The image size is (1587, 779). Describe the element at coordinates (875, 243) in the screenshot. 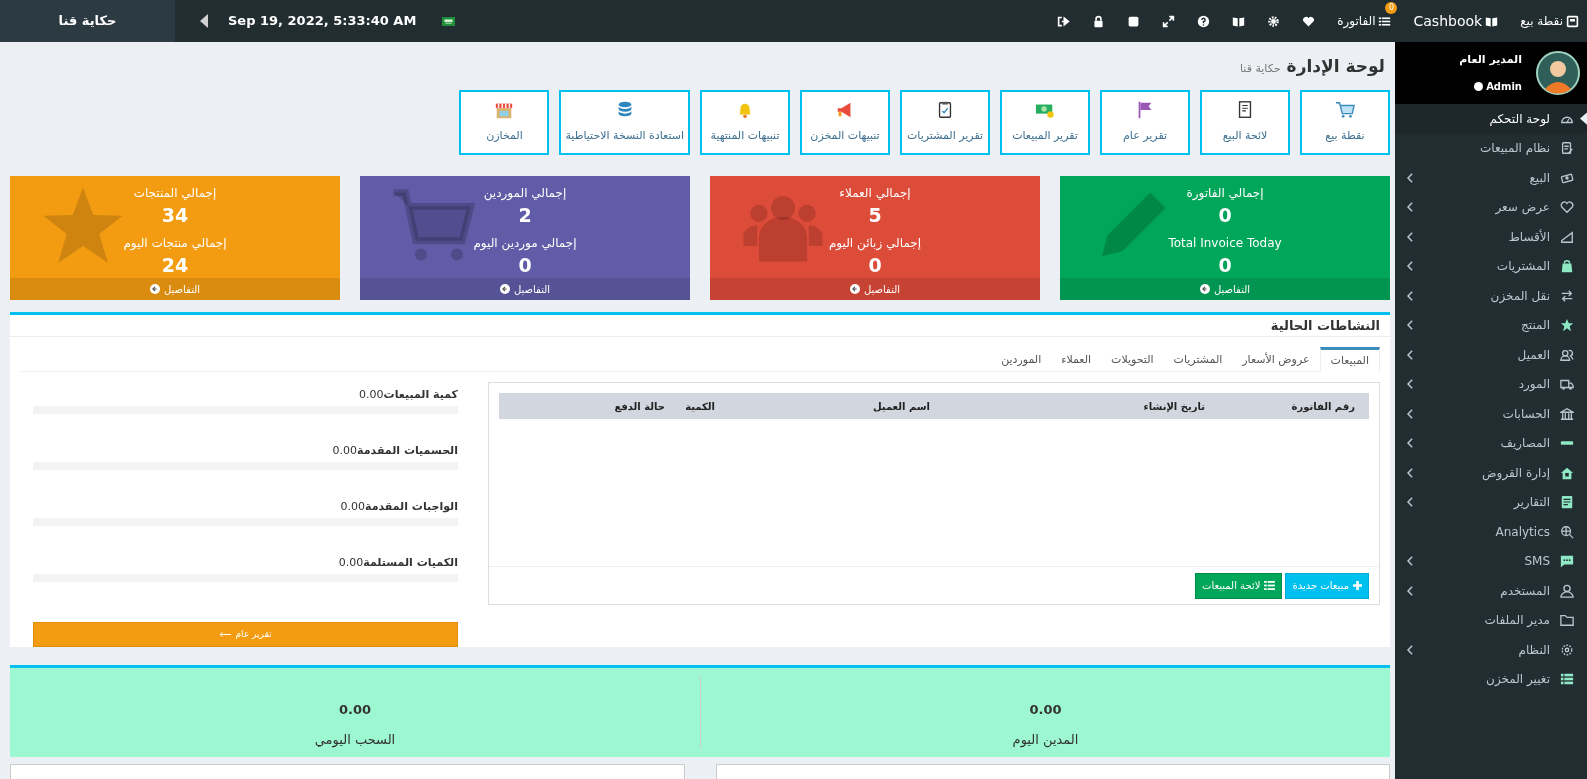

I see `stat-label: إجمالي زبائن اليوم` at that location.